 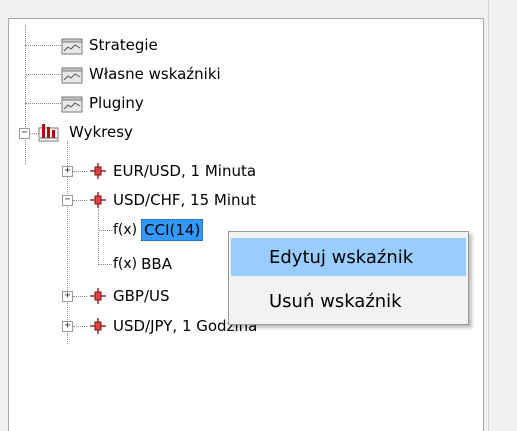 I want to click on tree-item-label: Własne wskaźniki, so click(x=155, y=74).